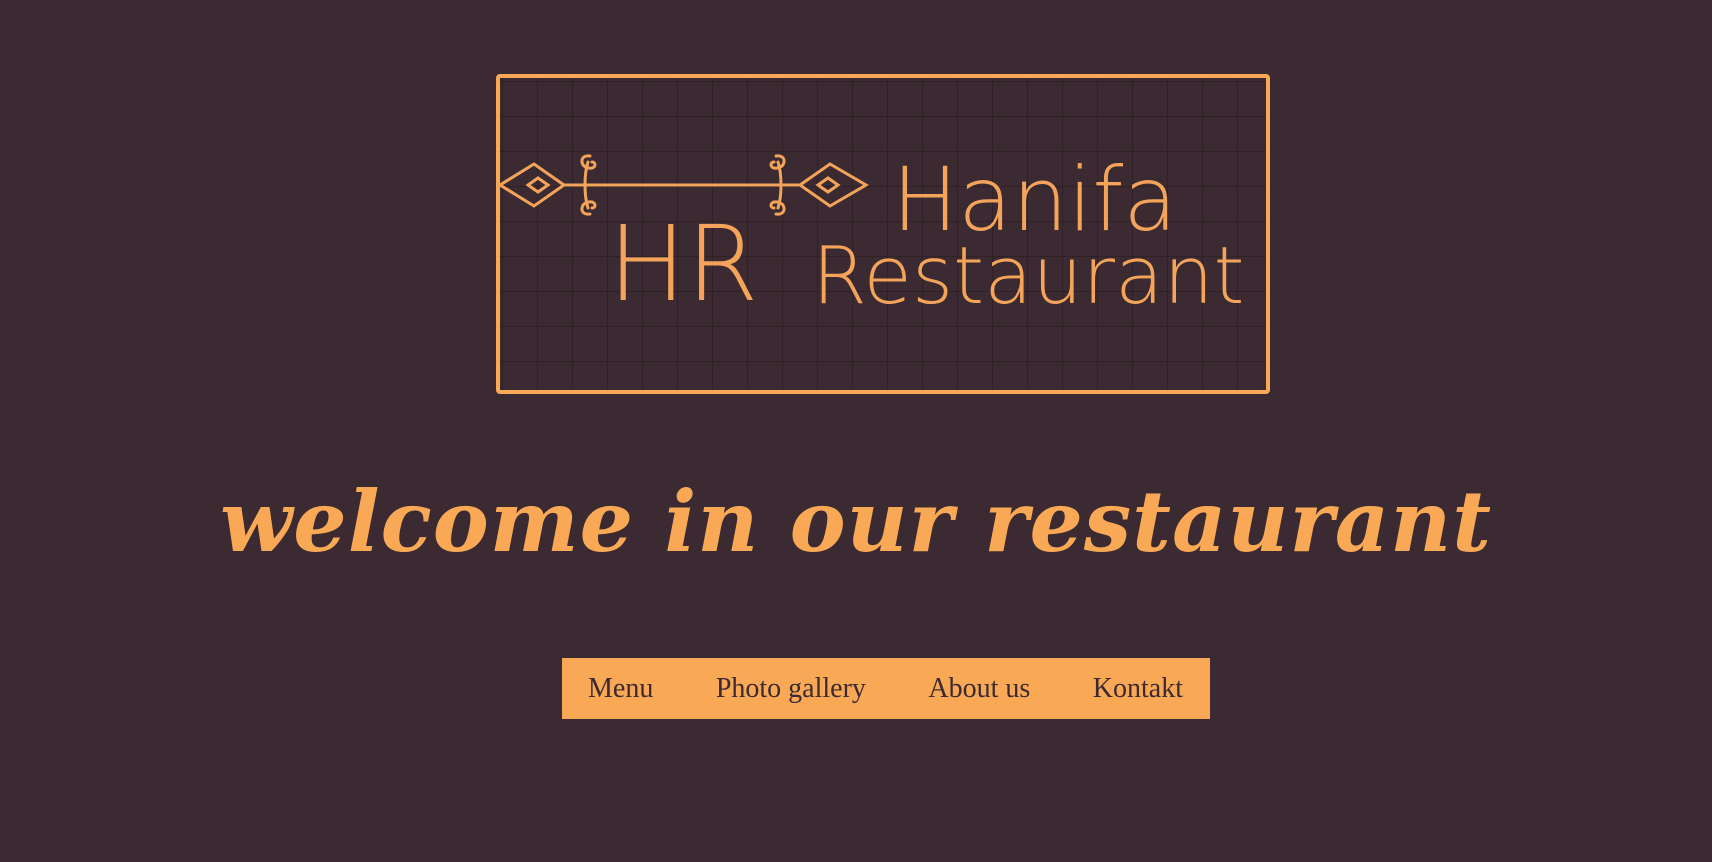 The width and height of the screenshot is (1712, 862). I want to click on logo-monogram: HR, so click(683, 264).